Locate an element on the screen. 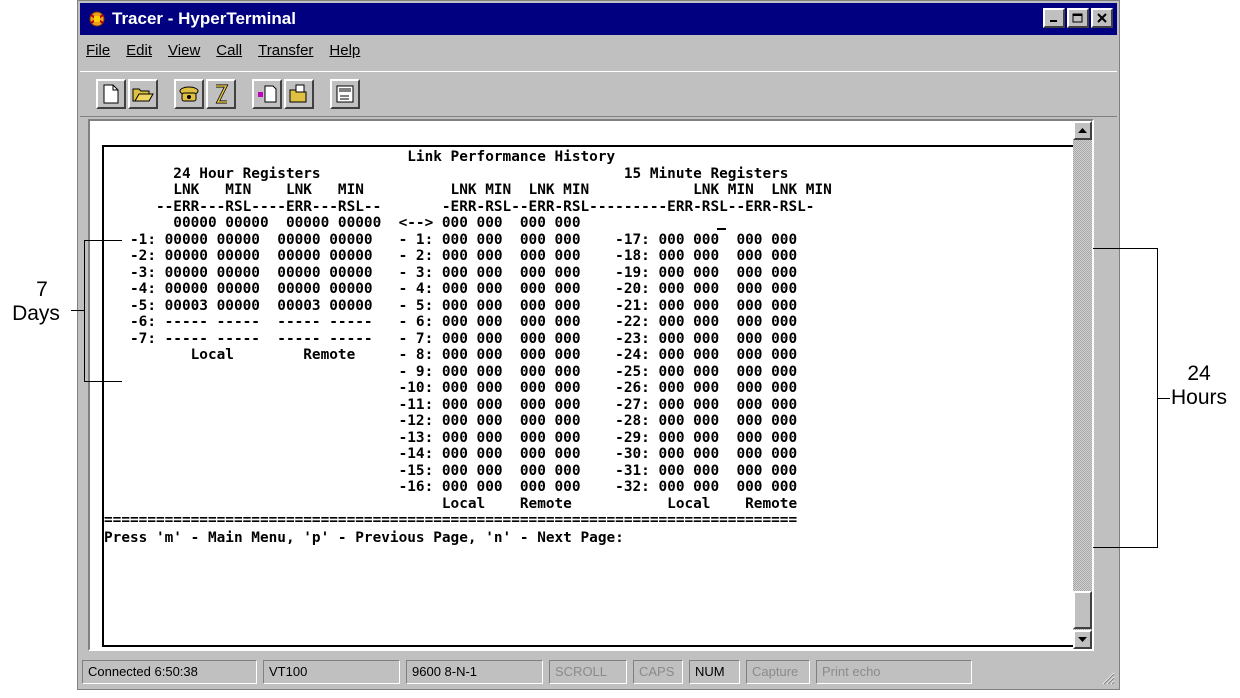 This screenshot has width=1240, height=698. properties-icon is located at coordinates (345, 94).